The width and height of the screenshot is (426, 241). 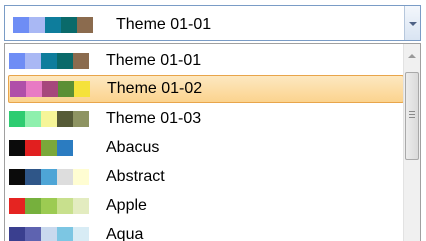 What do you see at coordinates (125, 233) in the screenshot?
I see `theme-label: Aqua` at bounding box center [125, 233].